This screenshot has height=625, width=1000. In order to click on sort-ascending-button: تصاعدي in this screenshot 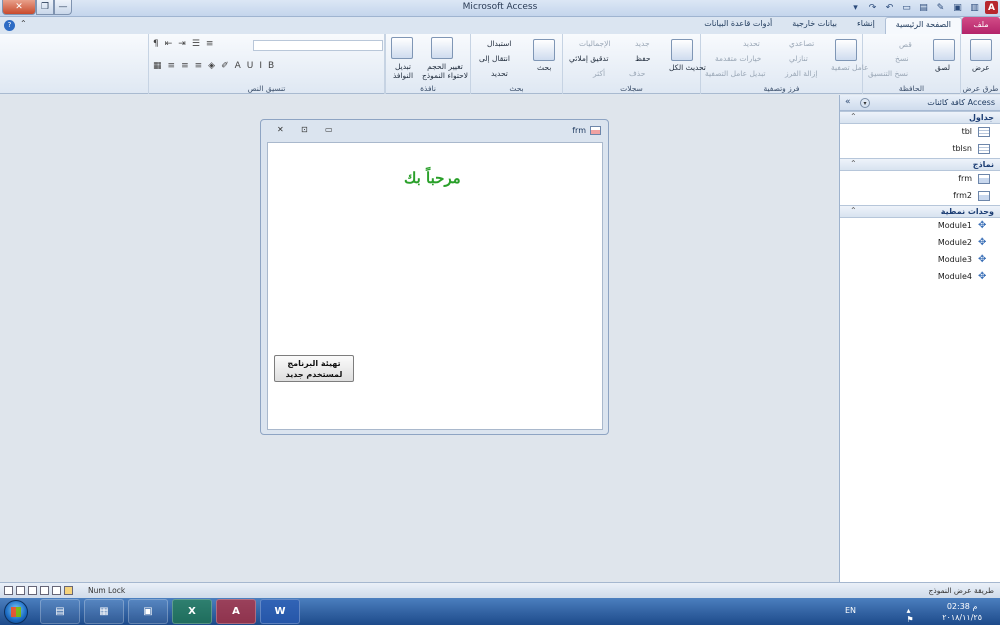, I will do `click(801, 43)`.